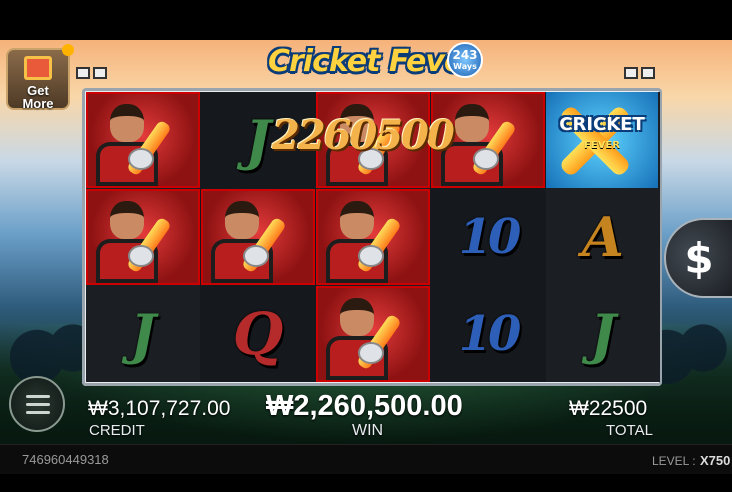 This screenshot has height=492, width=732. What do you see at coordinates (715, 460) in the screenshot?
I see `level-value: X750` at bounding box center [715, 460].